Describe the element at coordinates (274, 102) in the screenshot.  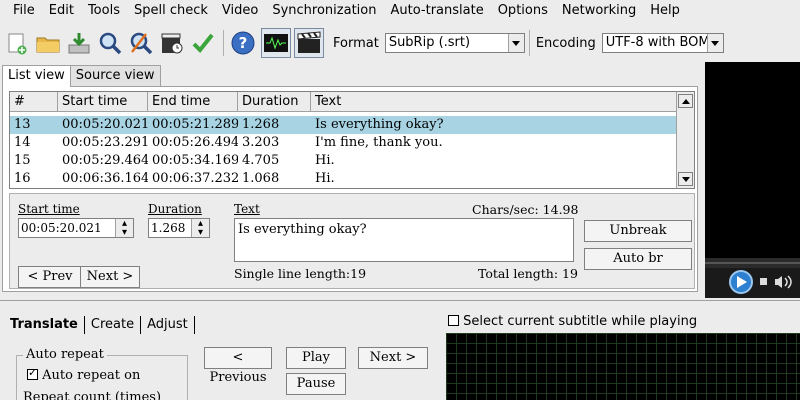
I see `column-header-duration: Duration` at that location.